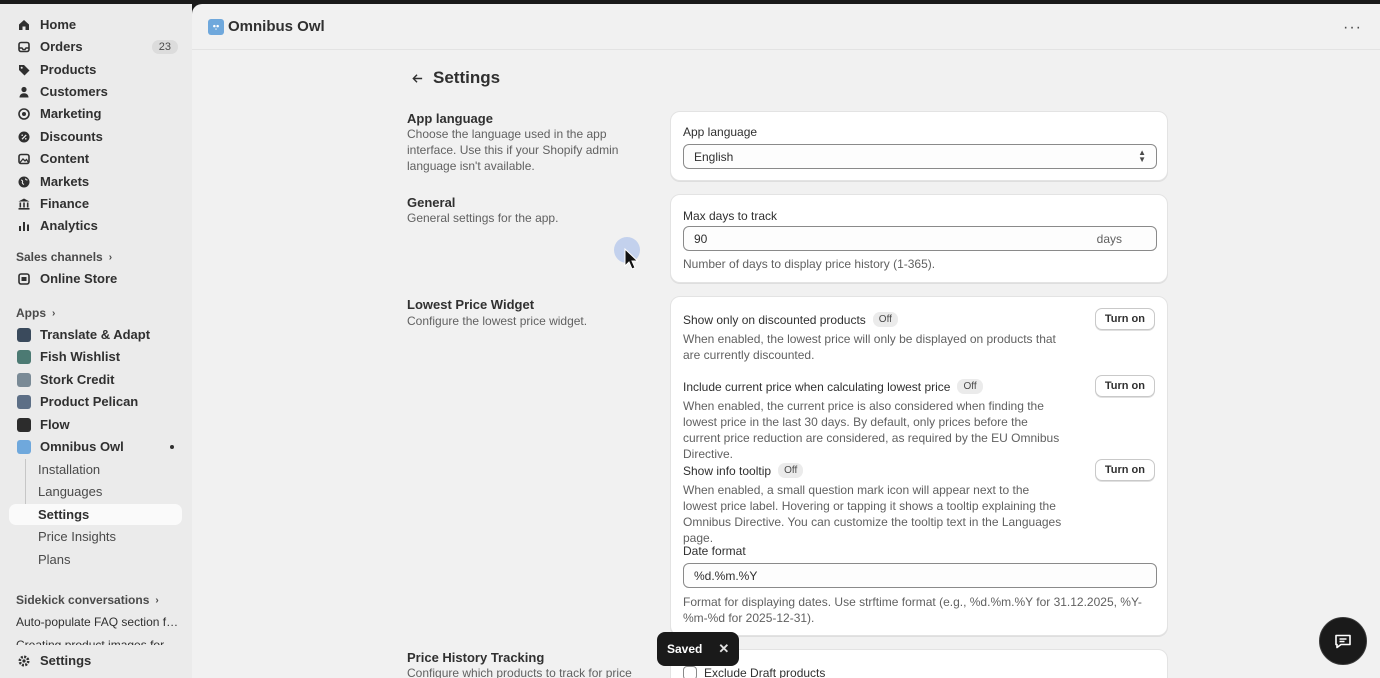 This screenshot has height=678, width=1380. What do you see at coordinates (58, 24) in the screenshot?
I see `nav-home-label: Home` at bounding box center [58, 24].